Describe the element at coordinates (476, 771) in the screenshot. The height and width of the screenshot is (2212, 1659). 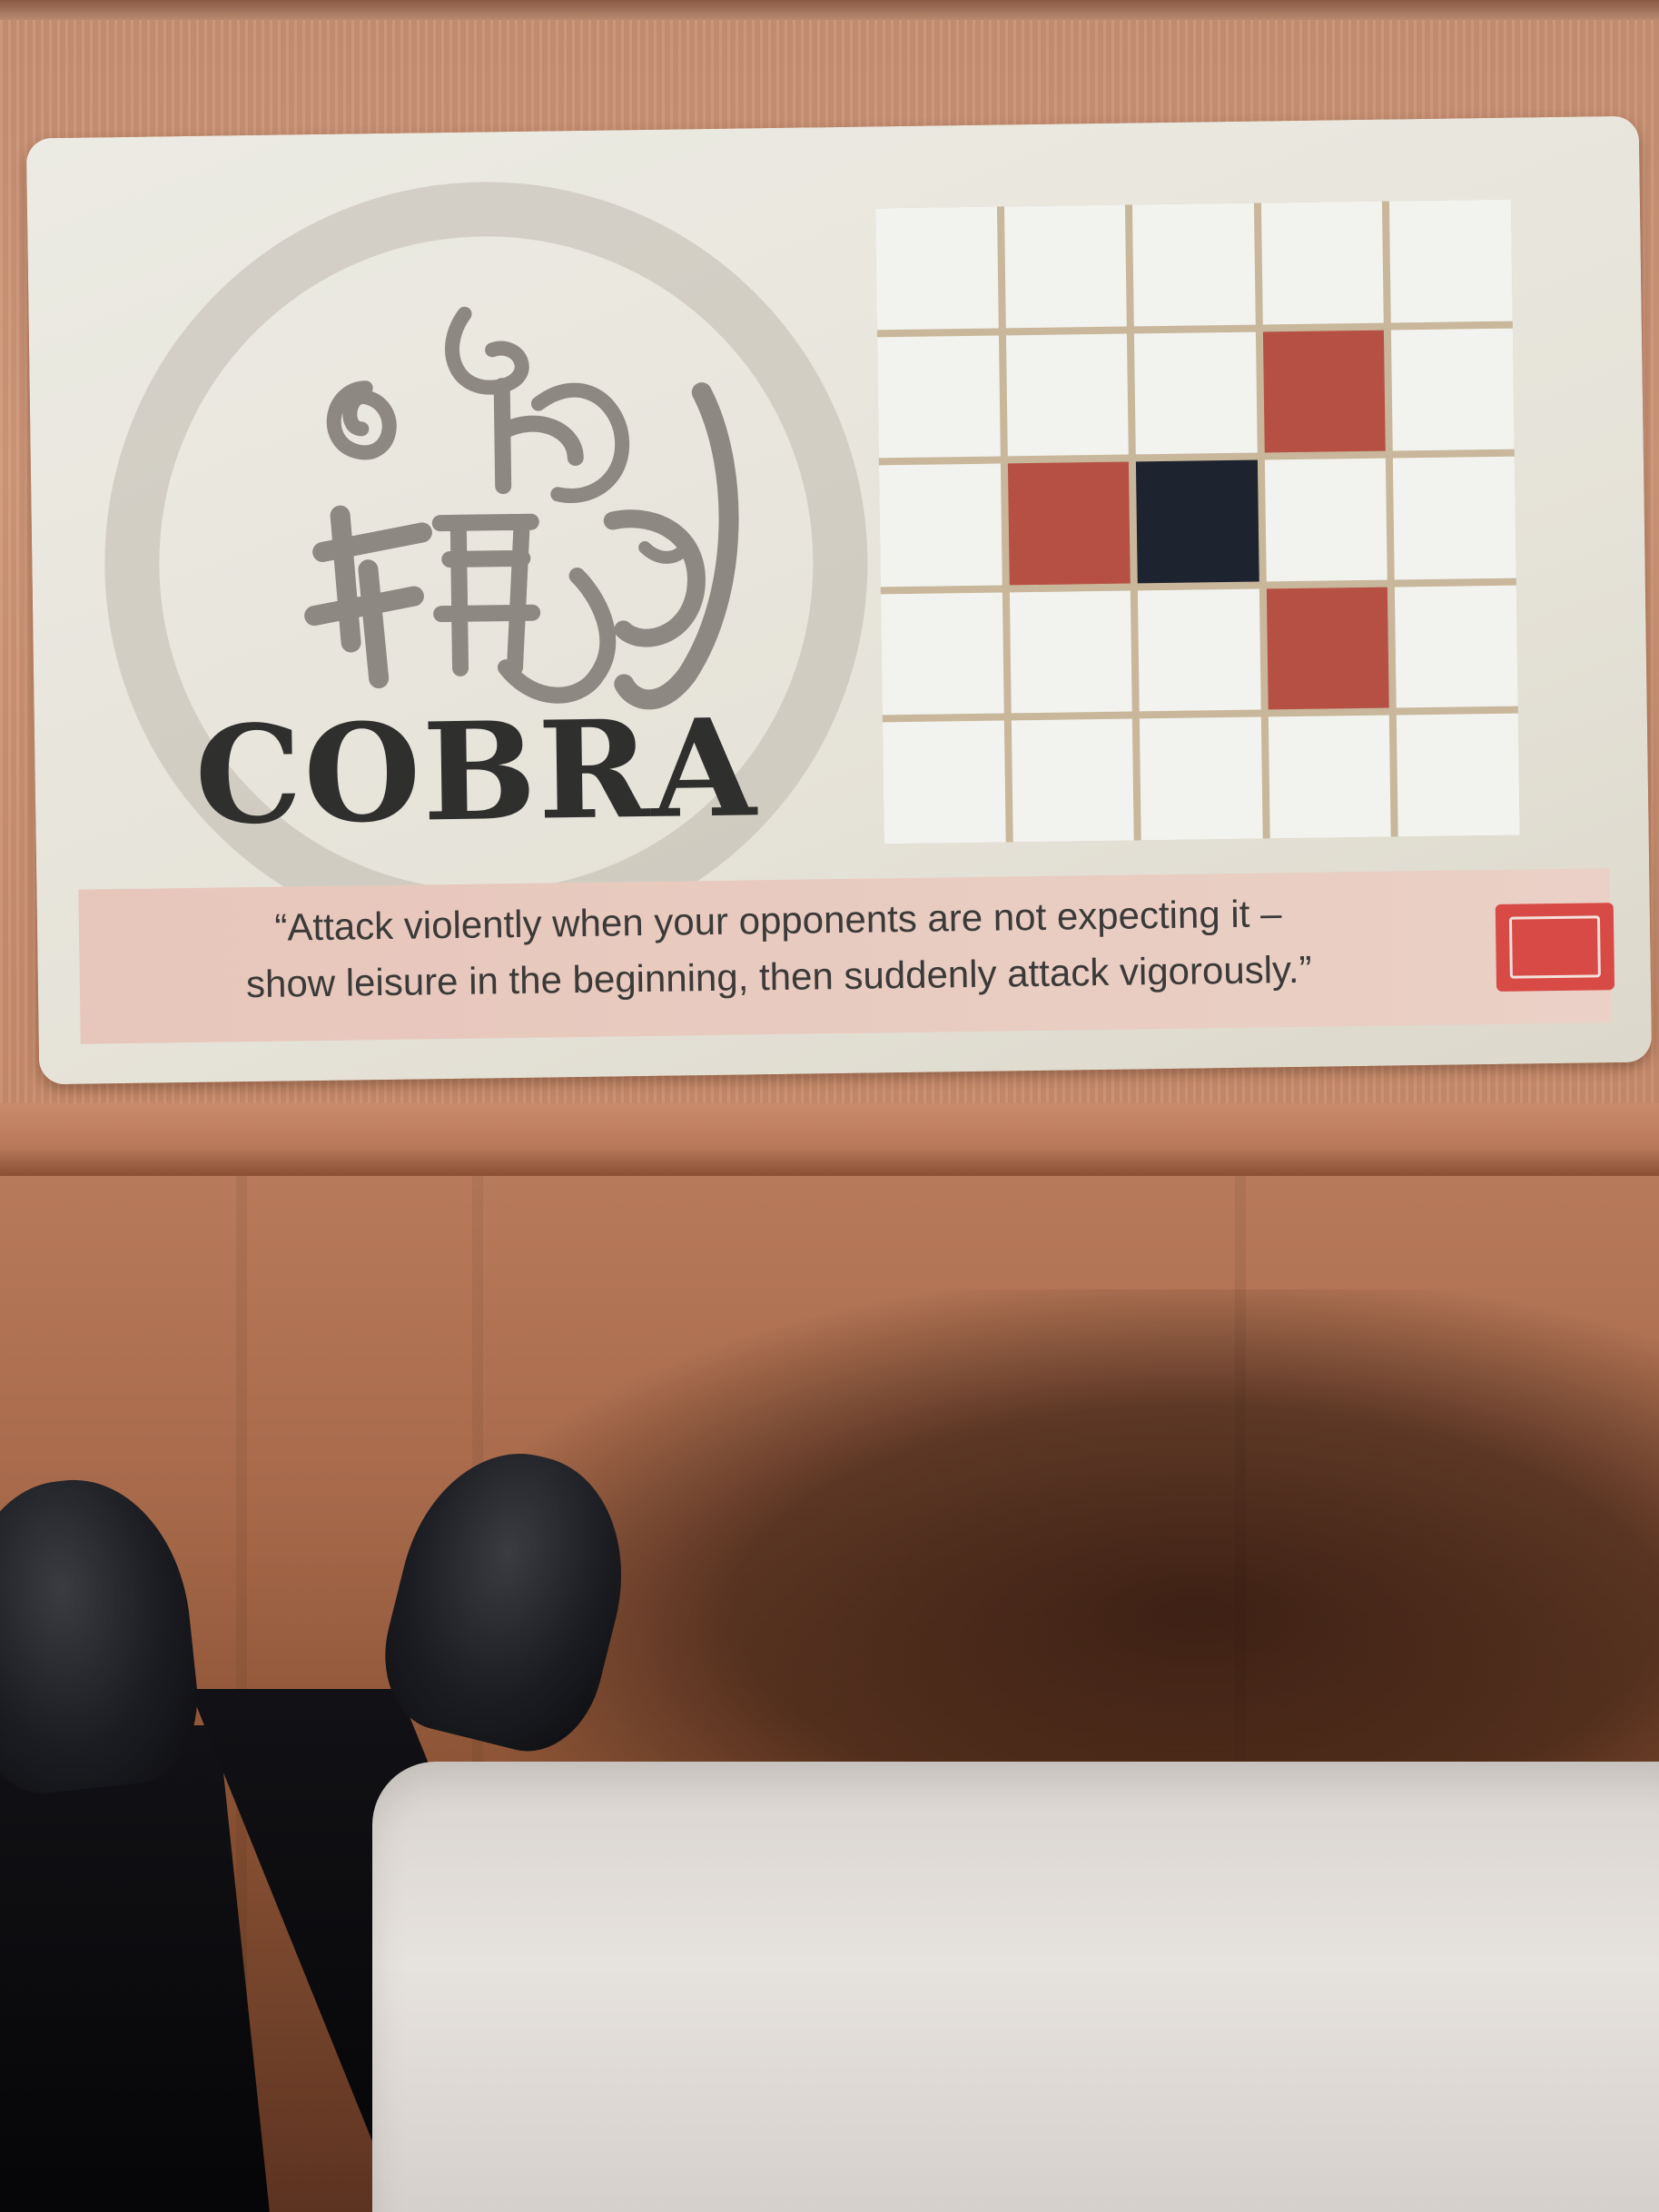
I see `card-title: COBRA` at that location.